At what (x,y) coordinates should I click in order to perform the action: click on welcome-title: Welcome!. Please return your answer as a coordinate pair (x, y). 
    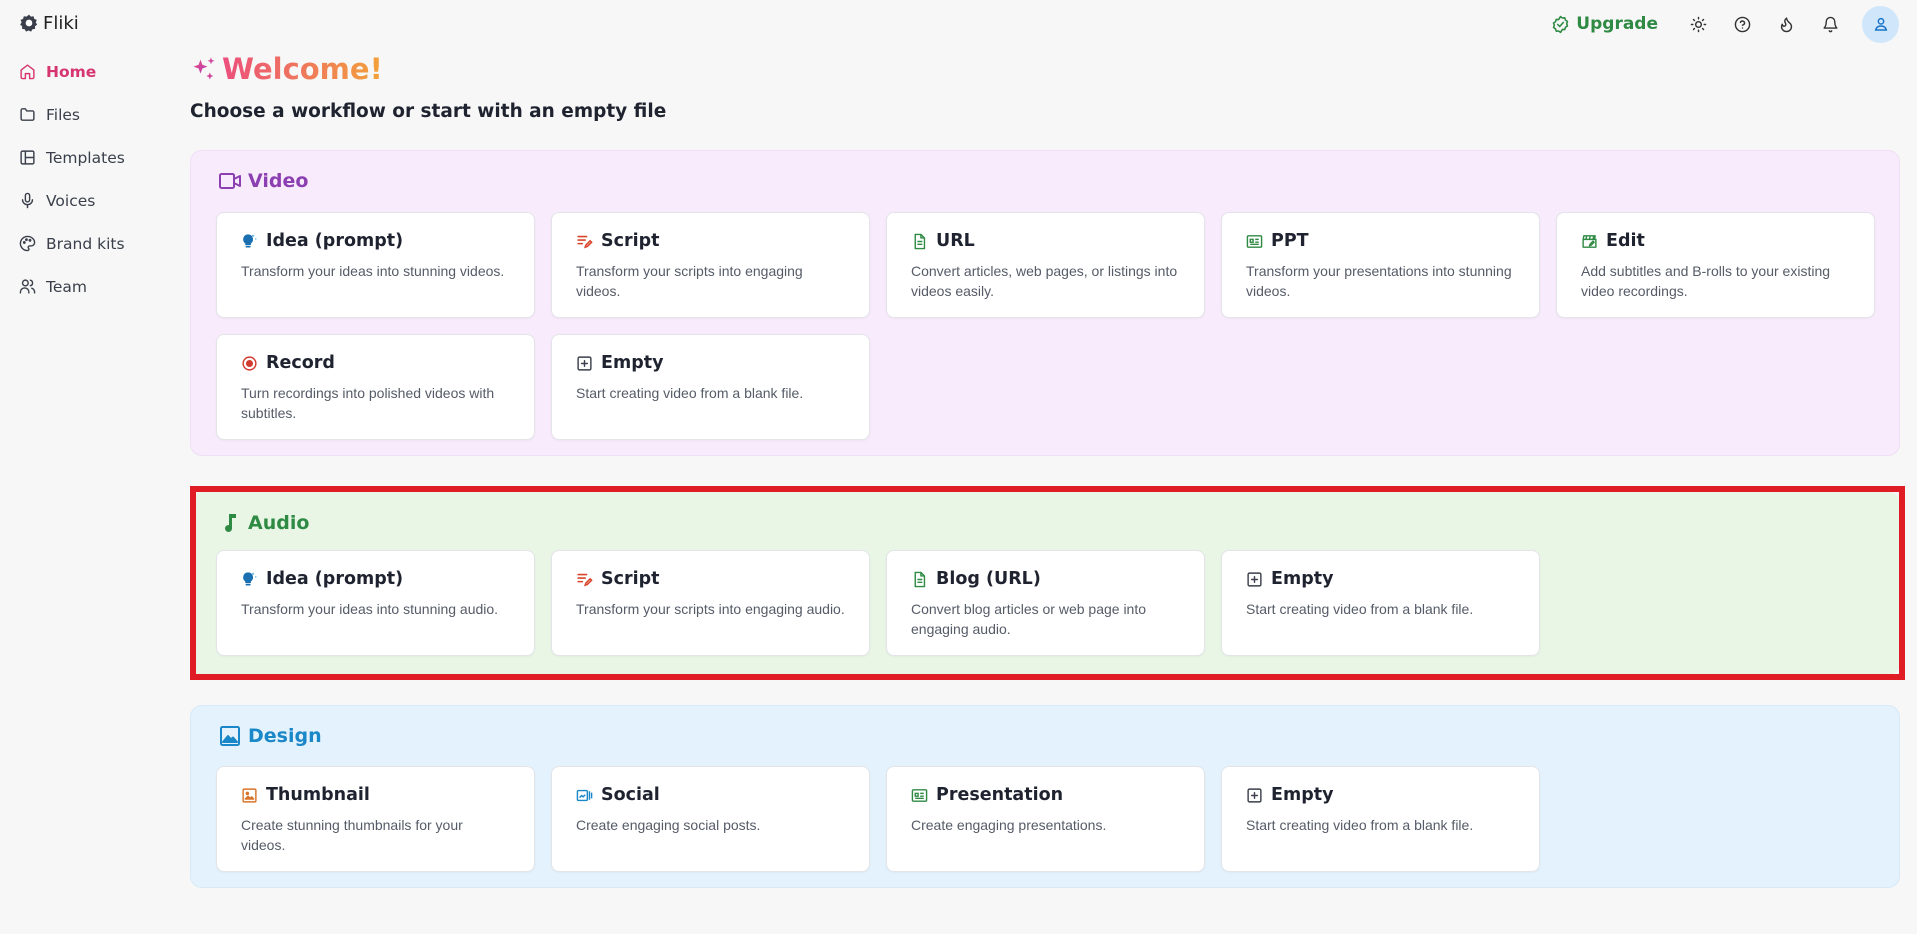
    Looking at the image, I should click on (302, 69).